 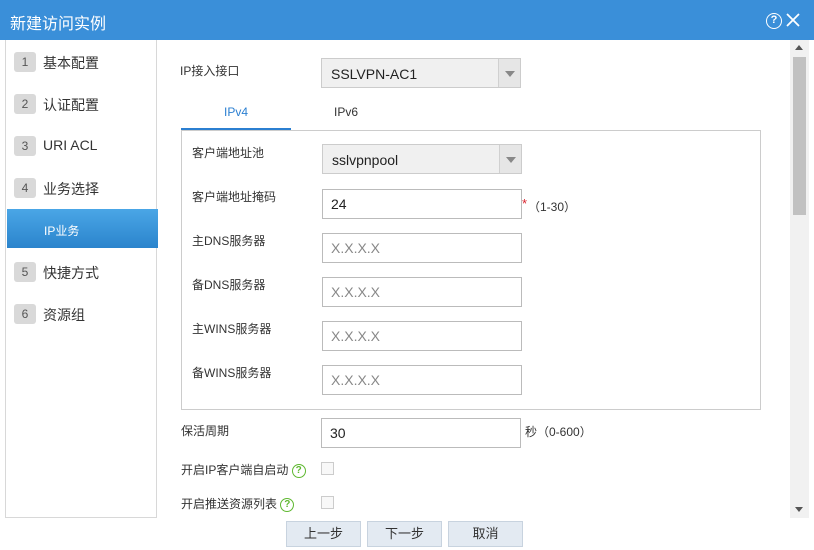 I want to click on push-resources-label: 开启推送资源列表 ?, so click(x=238, y=503).